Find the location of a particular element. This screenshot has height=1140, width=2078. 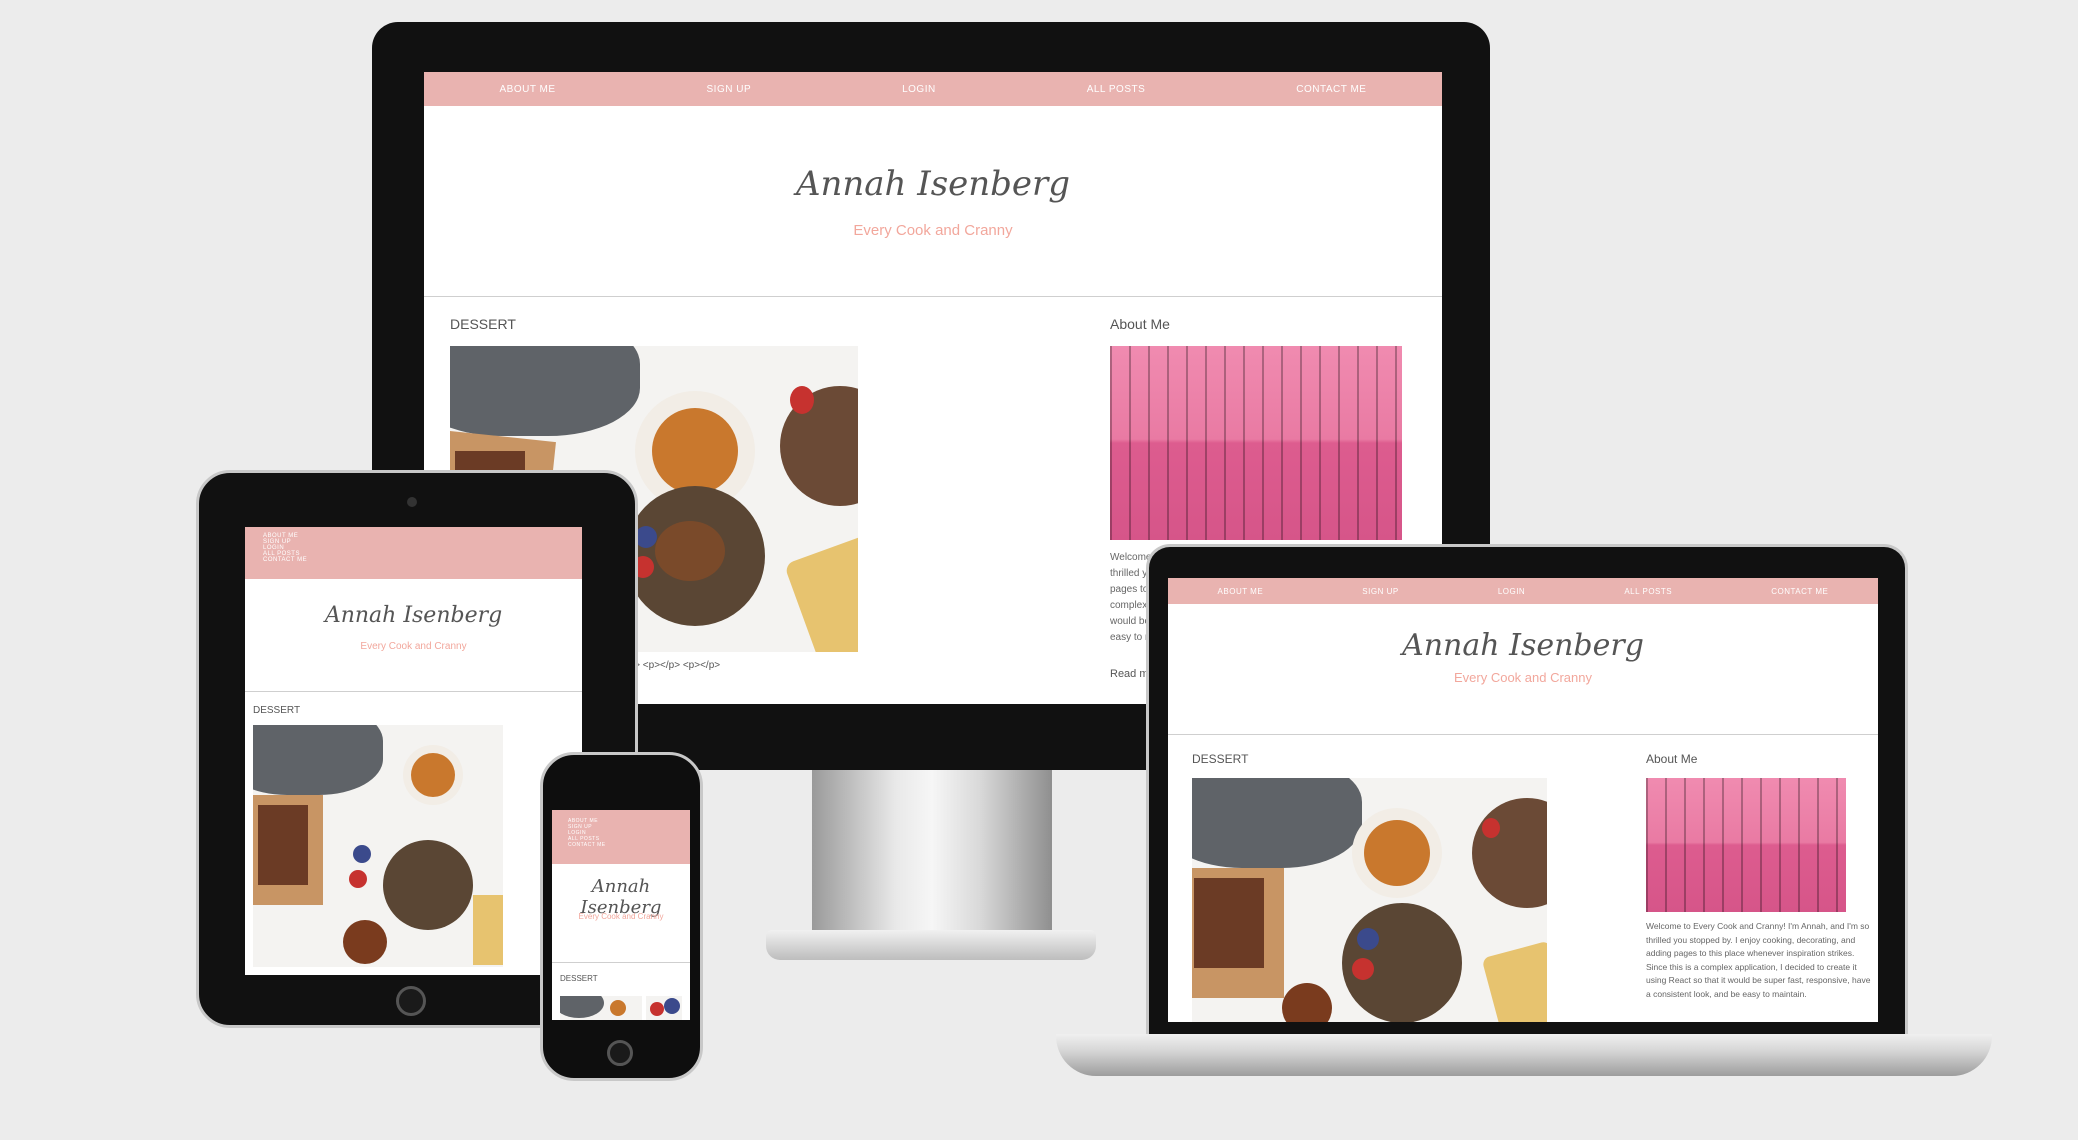

tablet-home-button is located at coordinates (411, 1001).